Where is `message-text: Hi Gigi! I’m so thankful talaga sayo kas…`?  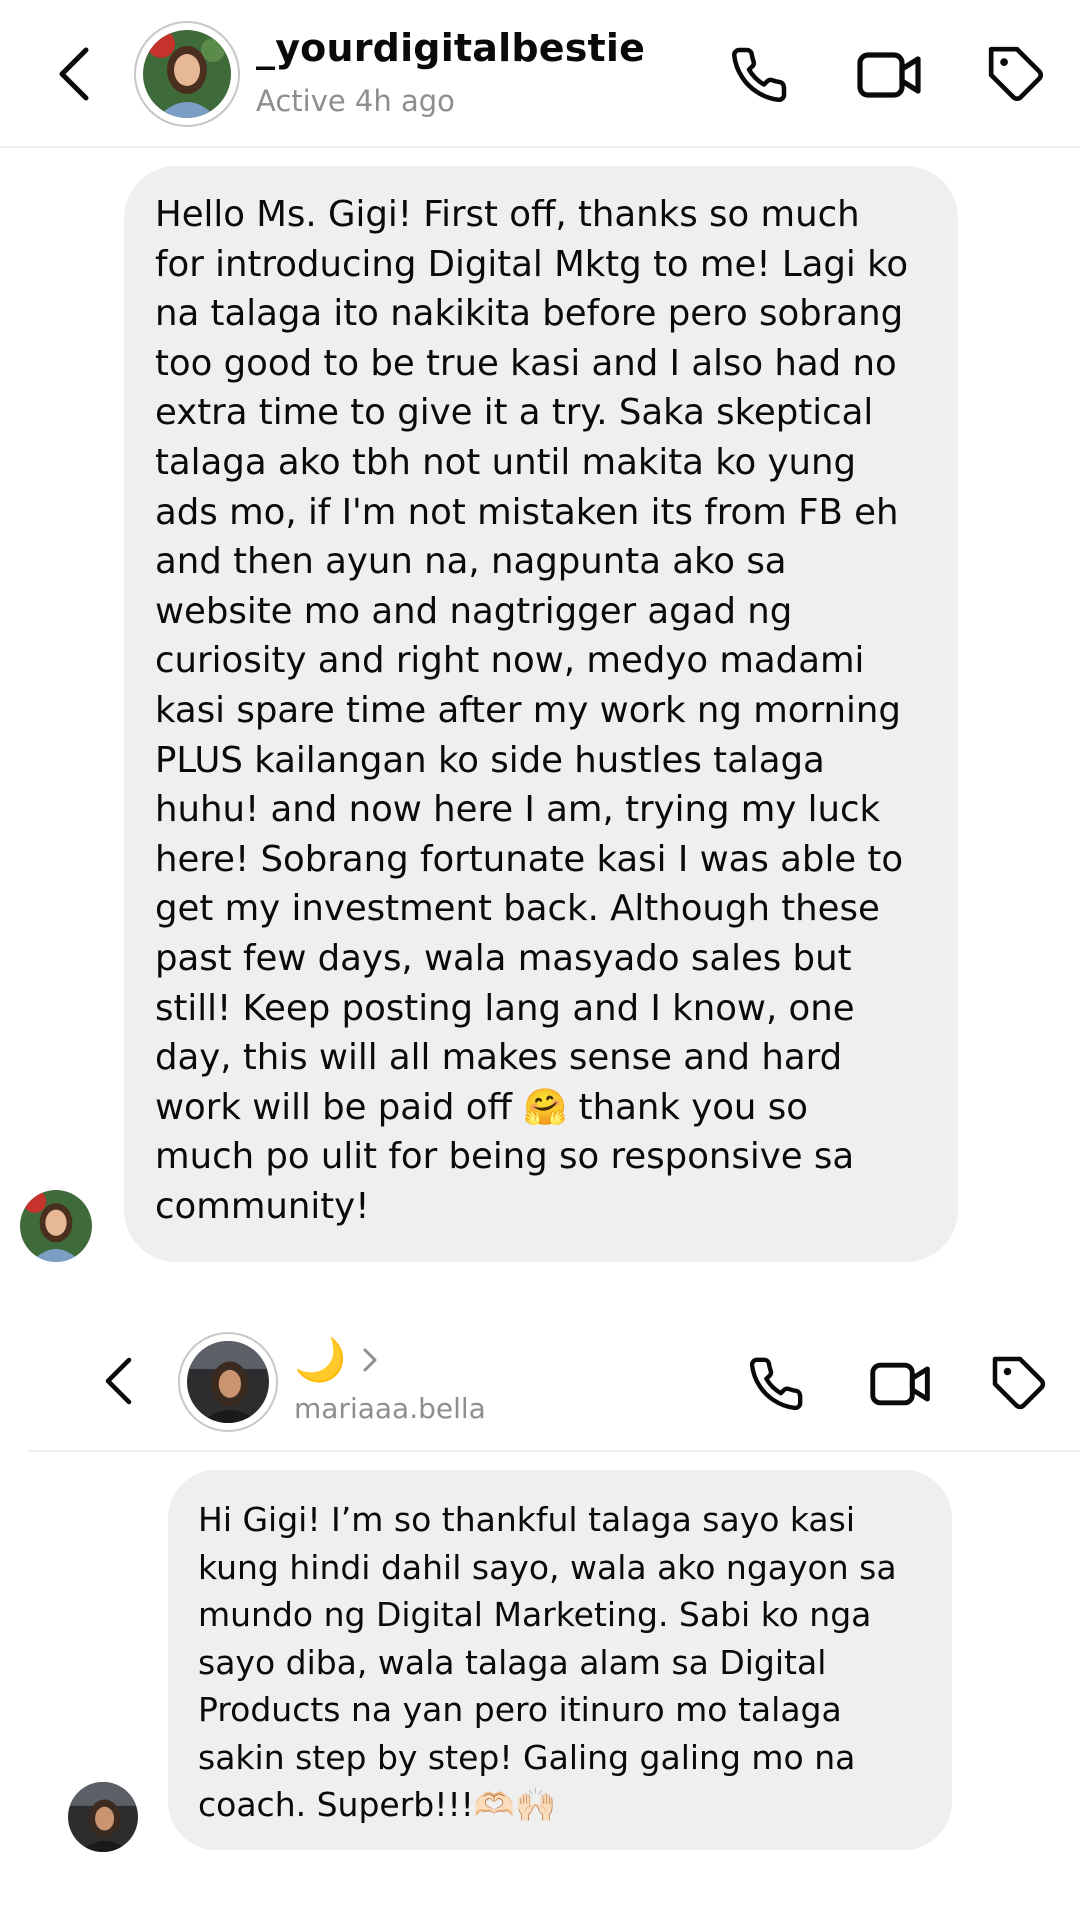
message-text: Hi Gigi! I’m so thankful talaga sayo kas… is located at coordinates (547, 1662).